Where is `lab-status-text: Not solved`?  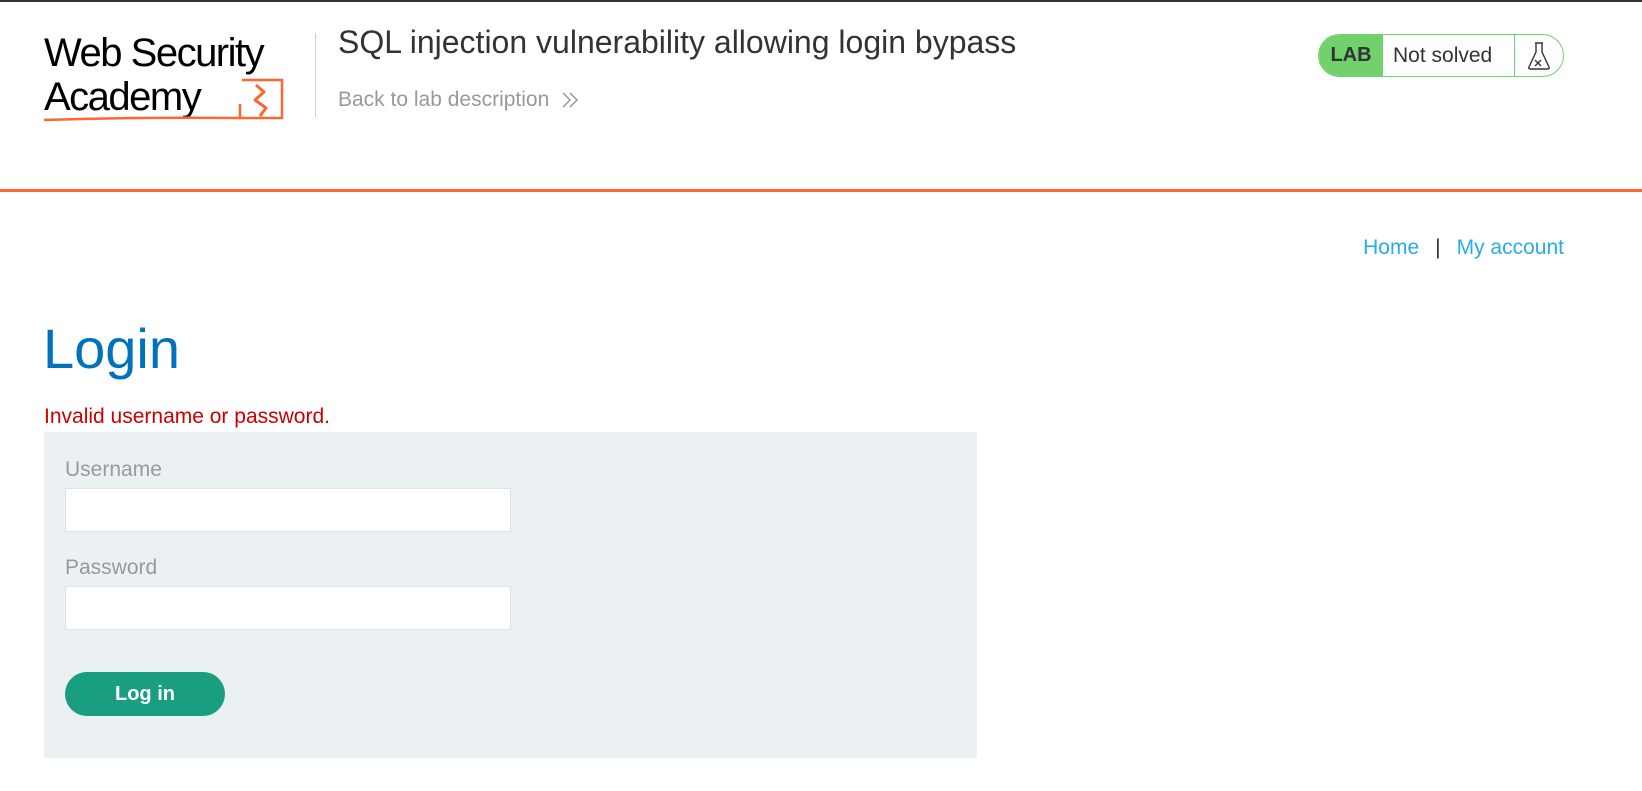
lab-status-text: Not solved is located at coordinates (1449, 55).